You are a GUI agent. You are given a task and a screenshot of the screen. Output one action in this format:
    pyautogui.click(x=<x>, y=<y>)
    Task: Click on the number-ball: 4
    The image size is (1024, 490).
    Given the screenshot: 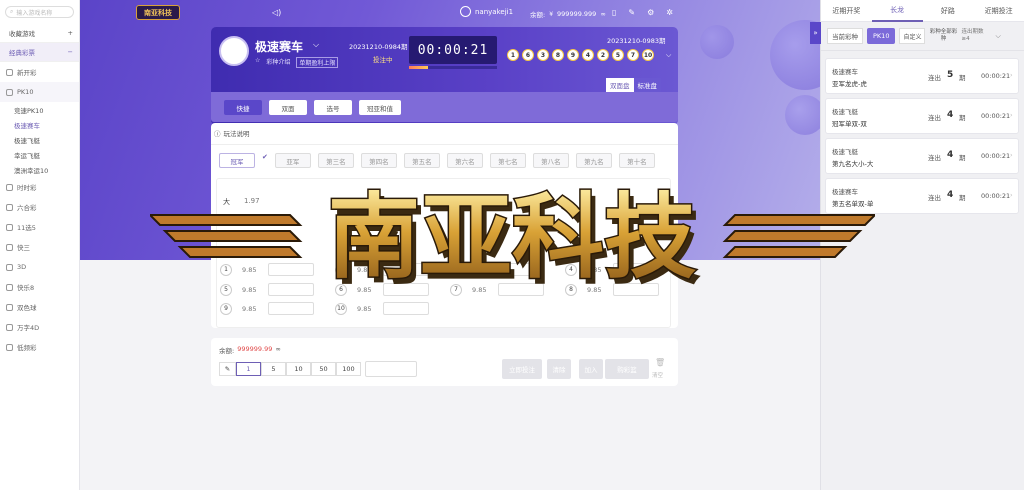 What is the action you would take?
    pyautogui.click(x=571, y=269)
    